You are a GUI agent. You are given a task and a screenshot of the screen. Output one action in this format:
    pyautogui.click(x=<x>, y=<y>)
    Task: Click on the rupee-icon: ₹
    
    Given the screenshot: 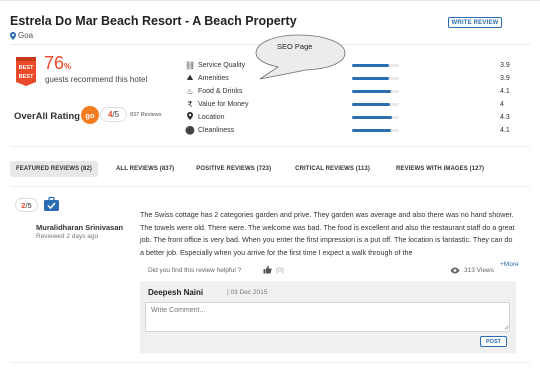 What is the action you would take?
    pyautogui.click(x=190, y=104)
    